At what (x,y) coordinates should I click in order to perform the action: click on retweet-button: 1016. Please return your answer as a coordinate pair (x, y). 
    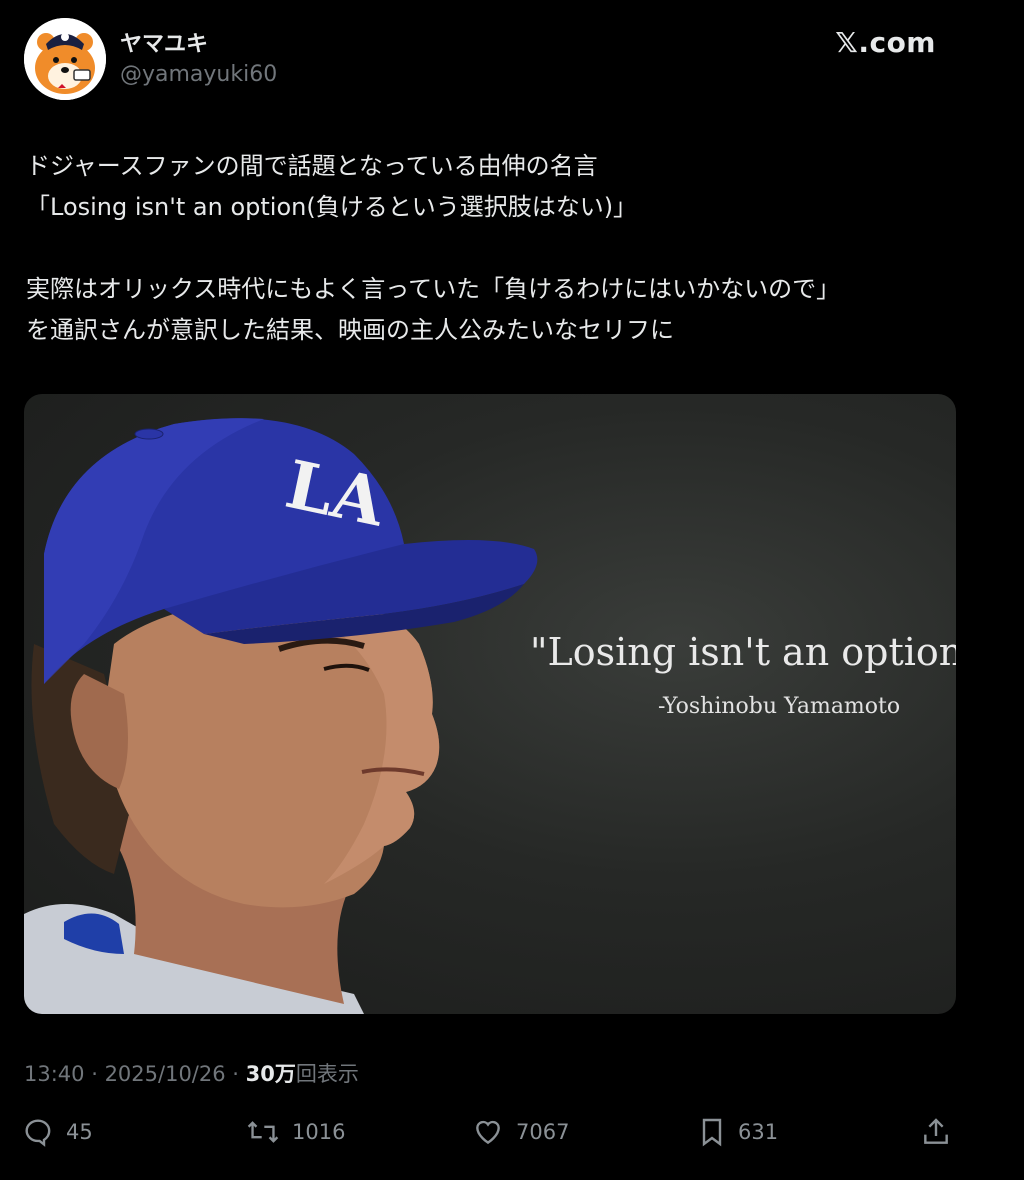
    Looking at the image, I should click on (295, 1132).